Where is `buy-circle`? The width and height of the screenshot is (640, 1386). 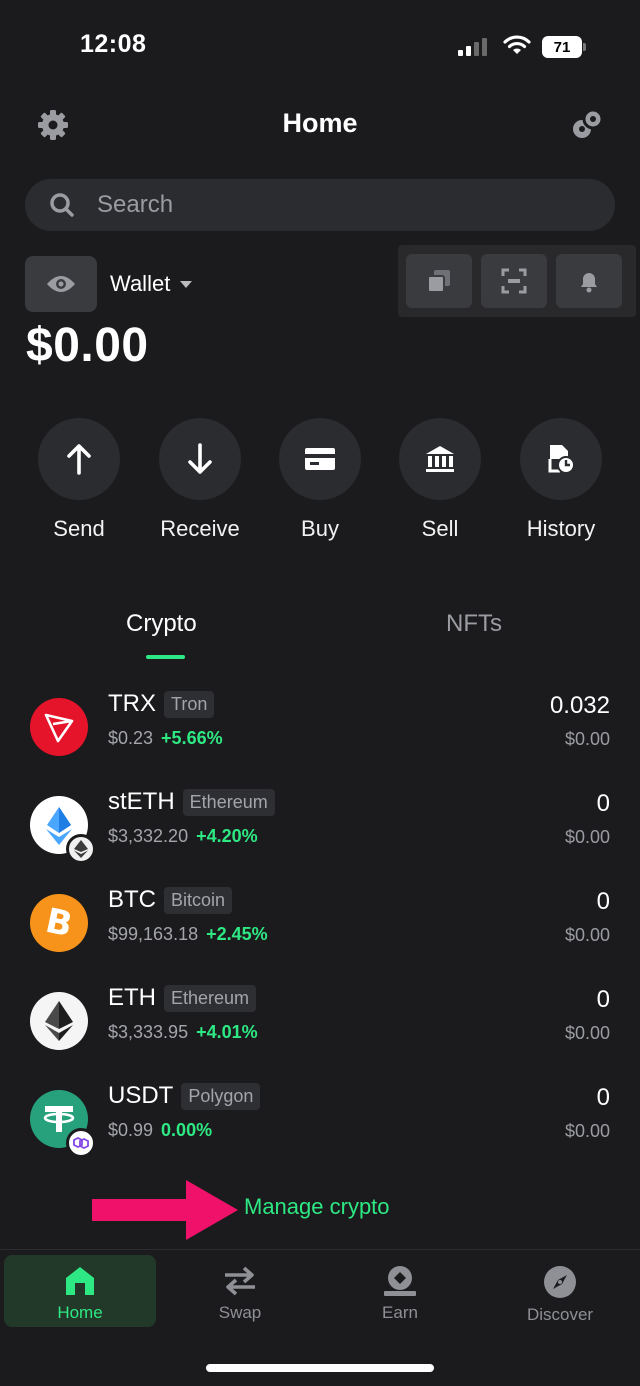
buy-circle is located at coordinates (320, 459).